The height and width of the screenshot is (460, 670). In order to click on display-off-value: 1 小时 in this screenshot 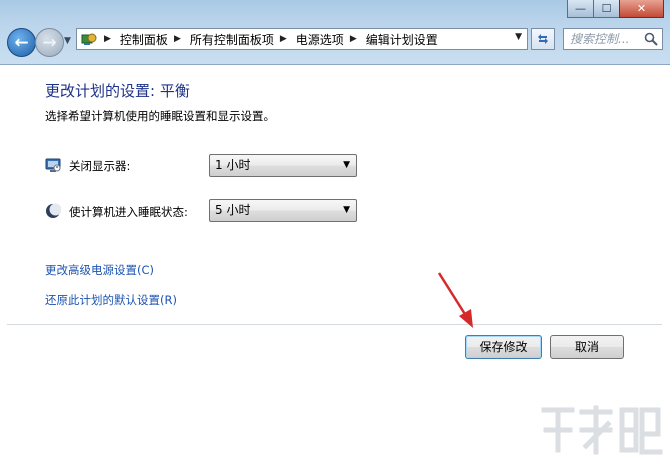, I will do `click(233, 165)`.